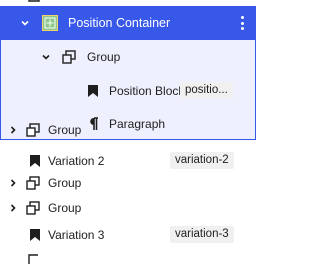 The width and height of the screenshot is (320, 269). What do you see at coordinates (202, 234) in the screenshot?
I see `anchor-badge: variation-3` at bounding box center [202, 234].